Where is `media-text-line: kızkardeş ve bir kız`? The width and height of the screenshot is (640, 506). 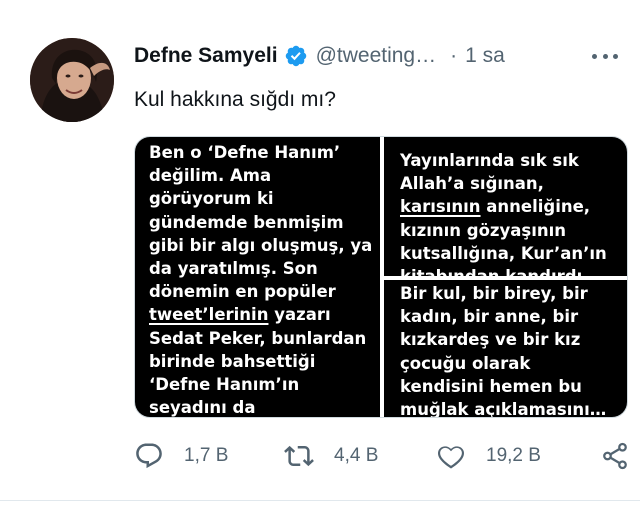 media-text-line: kızkardeş ve bir kız is located at coordinates (490, 340).